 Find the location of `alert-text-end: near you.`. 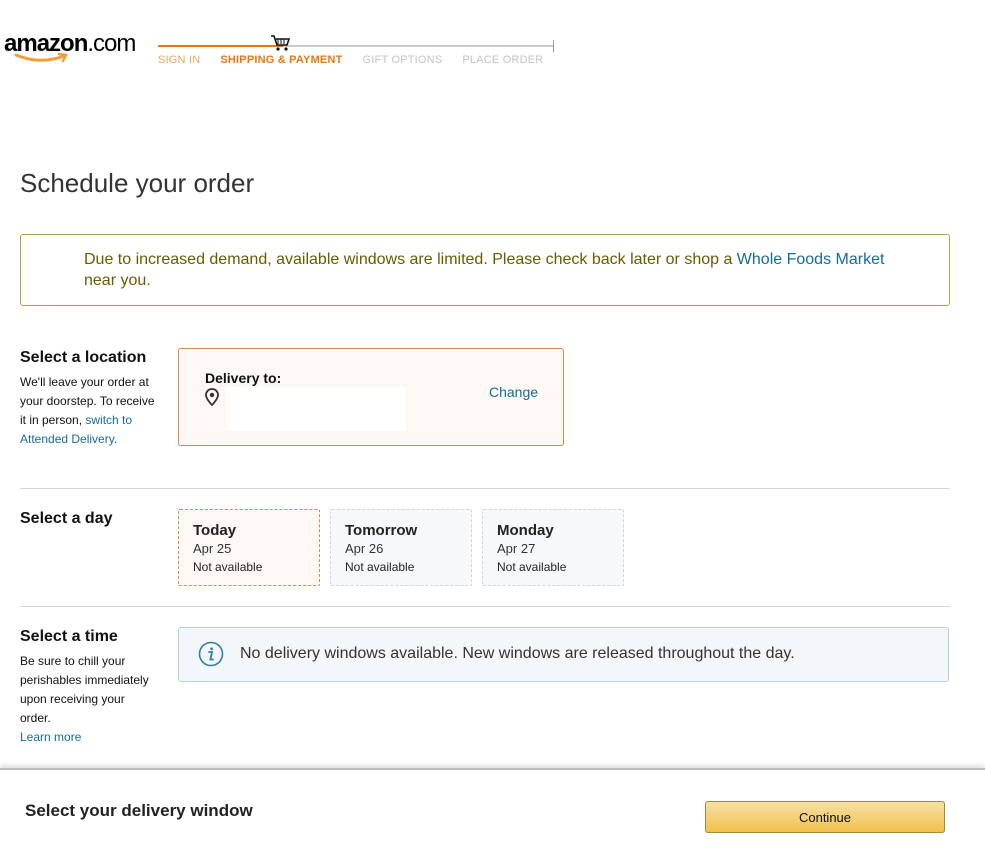

alert-text-end: near you. is located at coordinates (117, 280).